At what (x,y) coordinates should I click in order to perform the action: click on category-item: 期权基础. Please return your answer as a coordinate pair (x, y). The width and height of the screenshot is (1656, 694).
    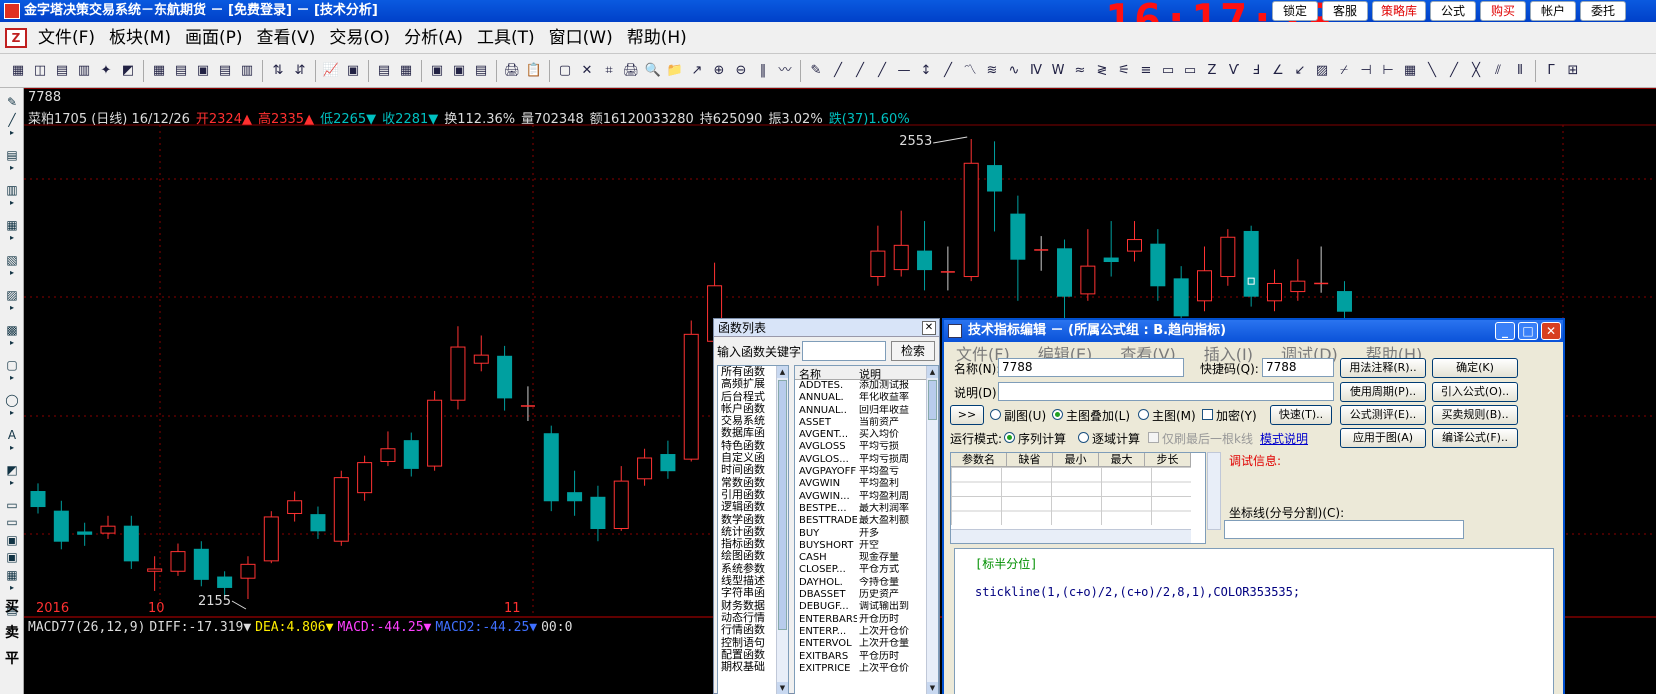
    Looking at the image, I should click on (747, 667).